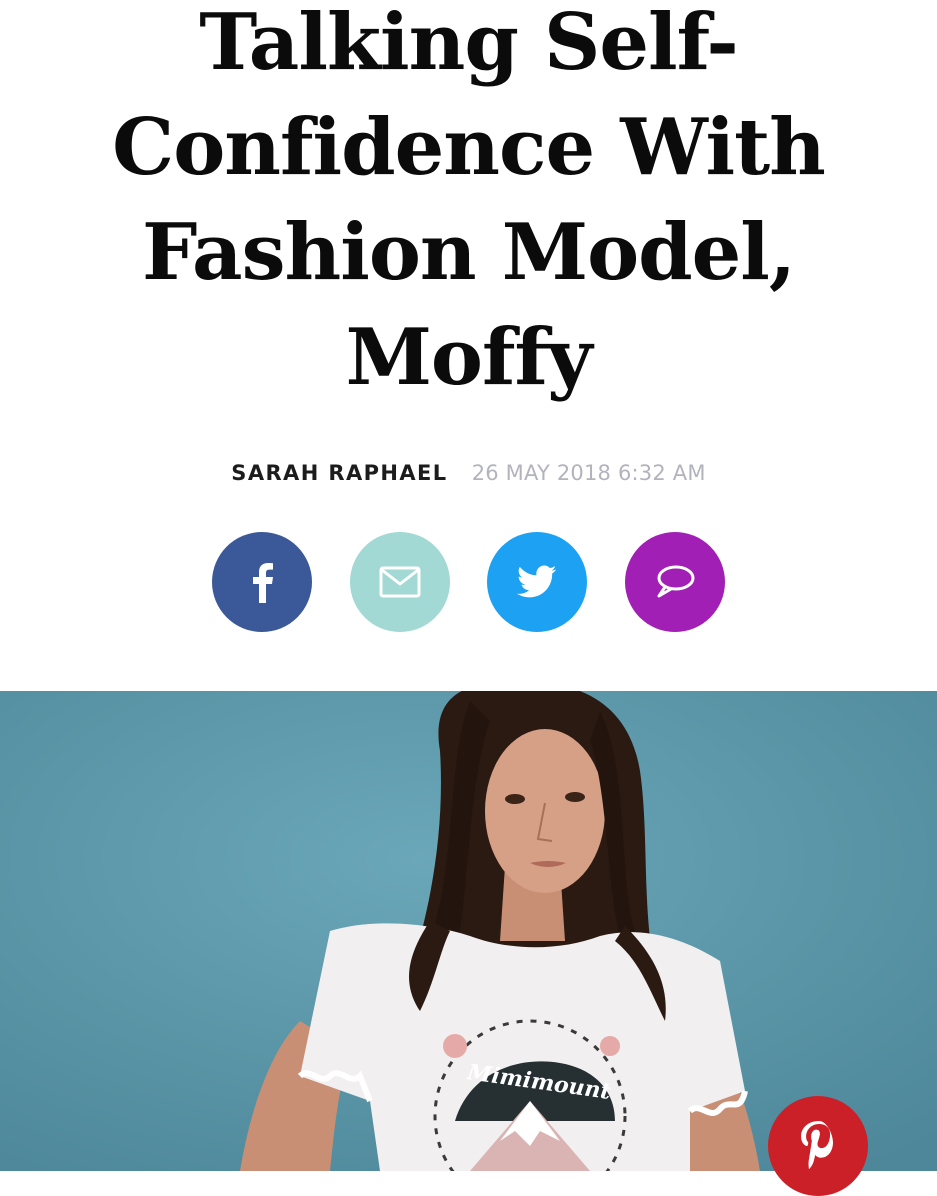  I want to click on author-link: SARAH RAPHAEL, so click(339, 473).